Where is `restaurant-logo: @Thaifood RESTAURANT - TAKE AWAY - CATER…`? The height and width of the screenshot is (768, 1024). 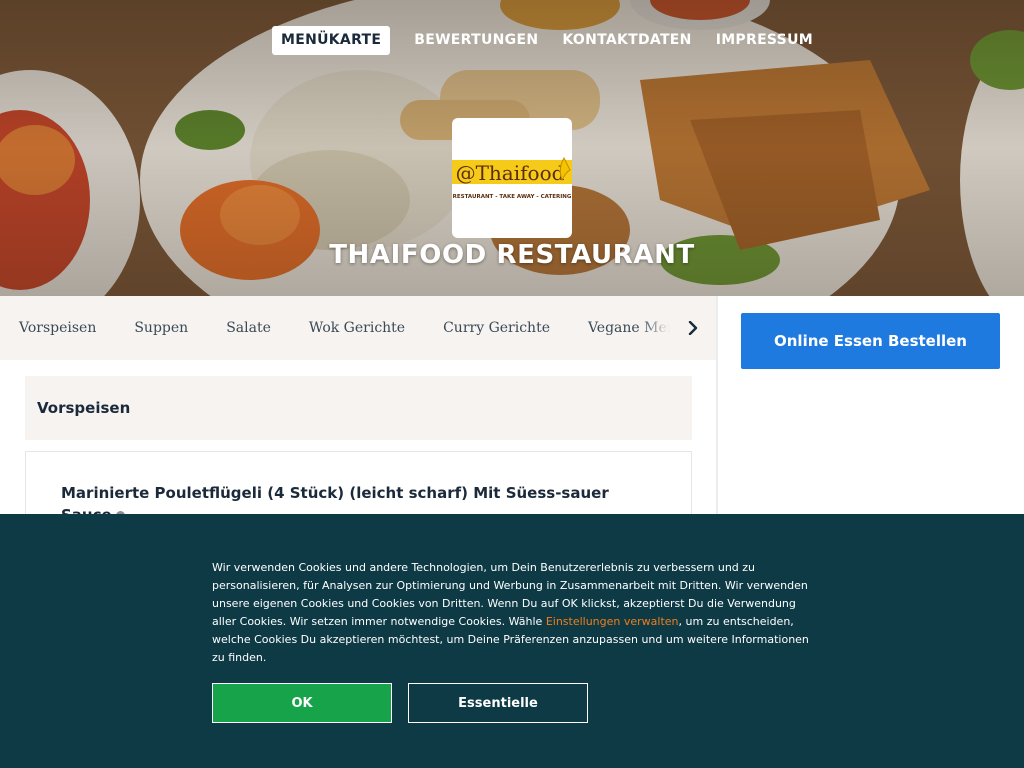
restaurant-logo: @Thaifood RESTAURANT - TAKE AWAY - CATER… is located at coordinates (512, 178).